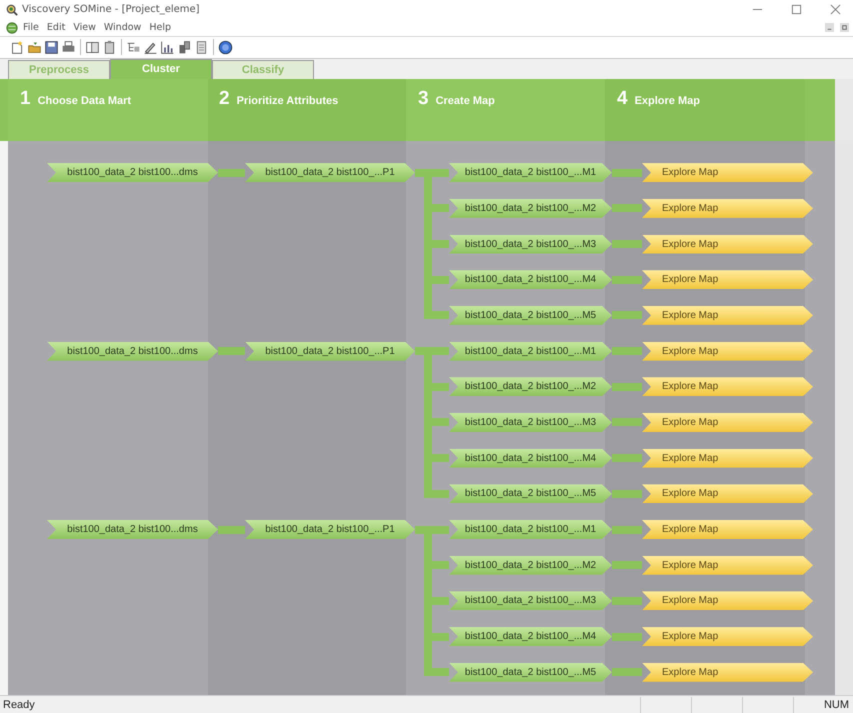 This screenshot has height=713, width=853. I want to click on menu-item: Edit, so click(56, 28).